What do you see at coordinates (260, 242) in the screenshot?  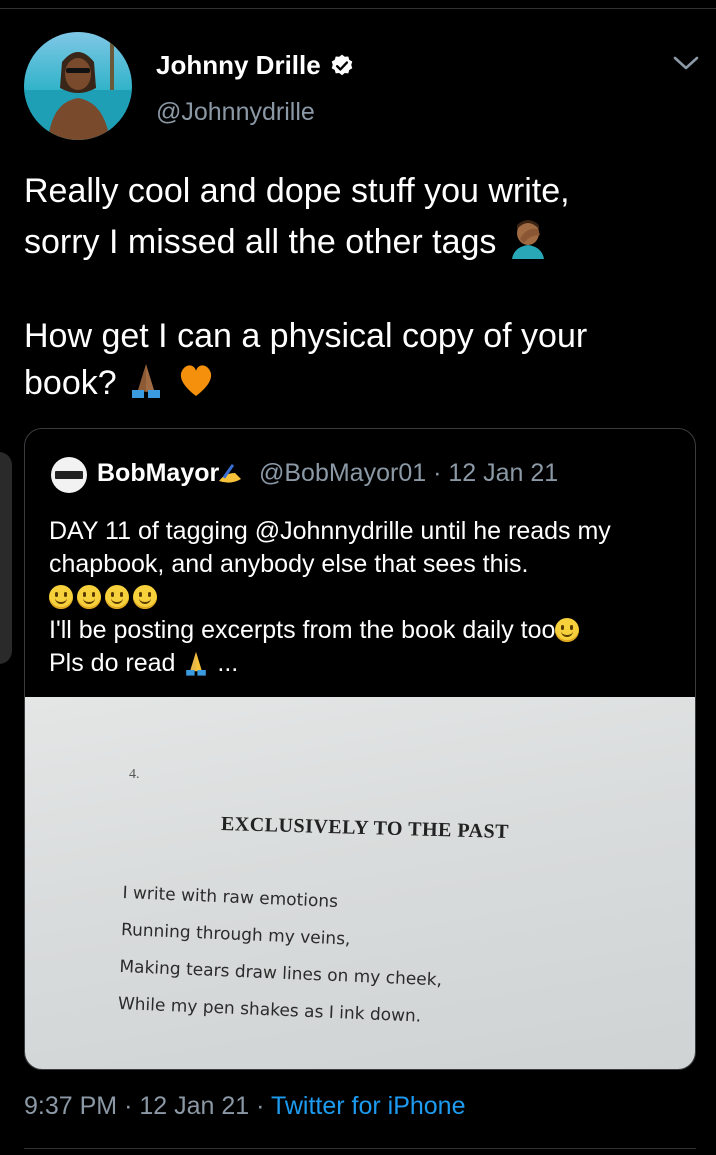 I see `tweet-line-text: sorry I missed all the other tags` at bounding box center [260, 242].